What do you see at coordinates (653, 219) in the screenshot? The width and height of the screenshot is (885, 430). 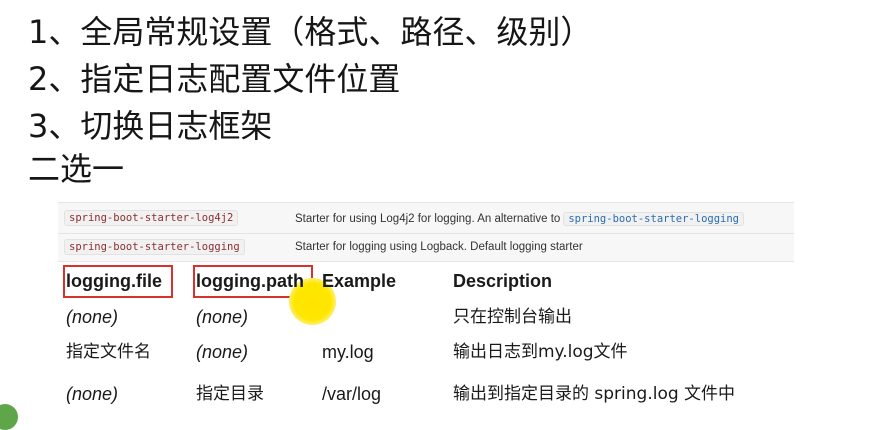 I see `starter-logging-link: spring-boot-starter-logging` at bounding box center [653, 219].